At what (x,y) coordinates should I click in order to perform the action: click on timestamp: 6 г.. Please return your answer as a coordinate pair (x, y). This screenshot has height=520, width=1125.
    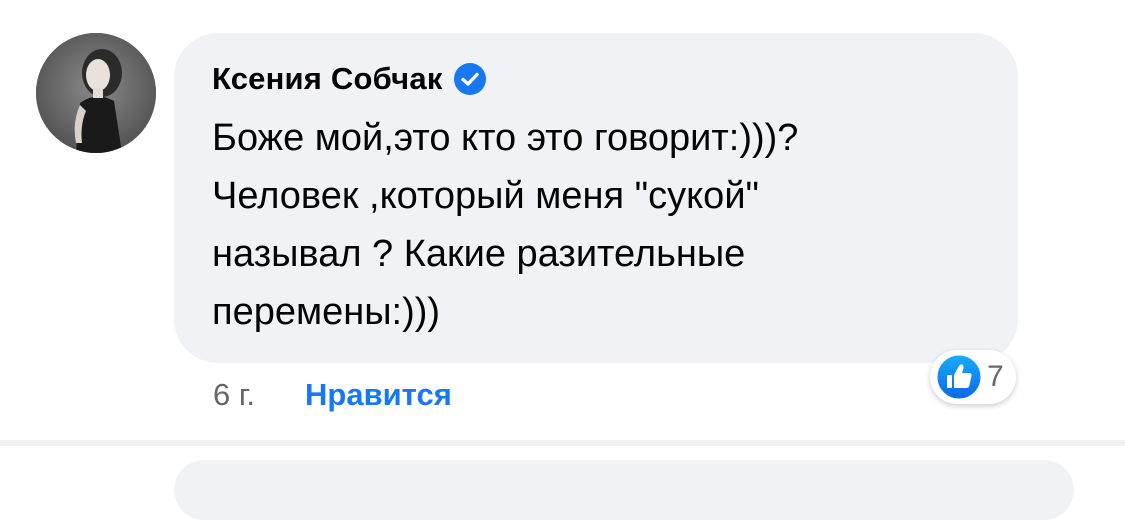
    Looking at the image, I should click on (234, 395).